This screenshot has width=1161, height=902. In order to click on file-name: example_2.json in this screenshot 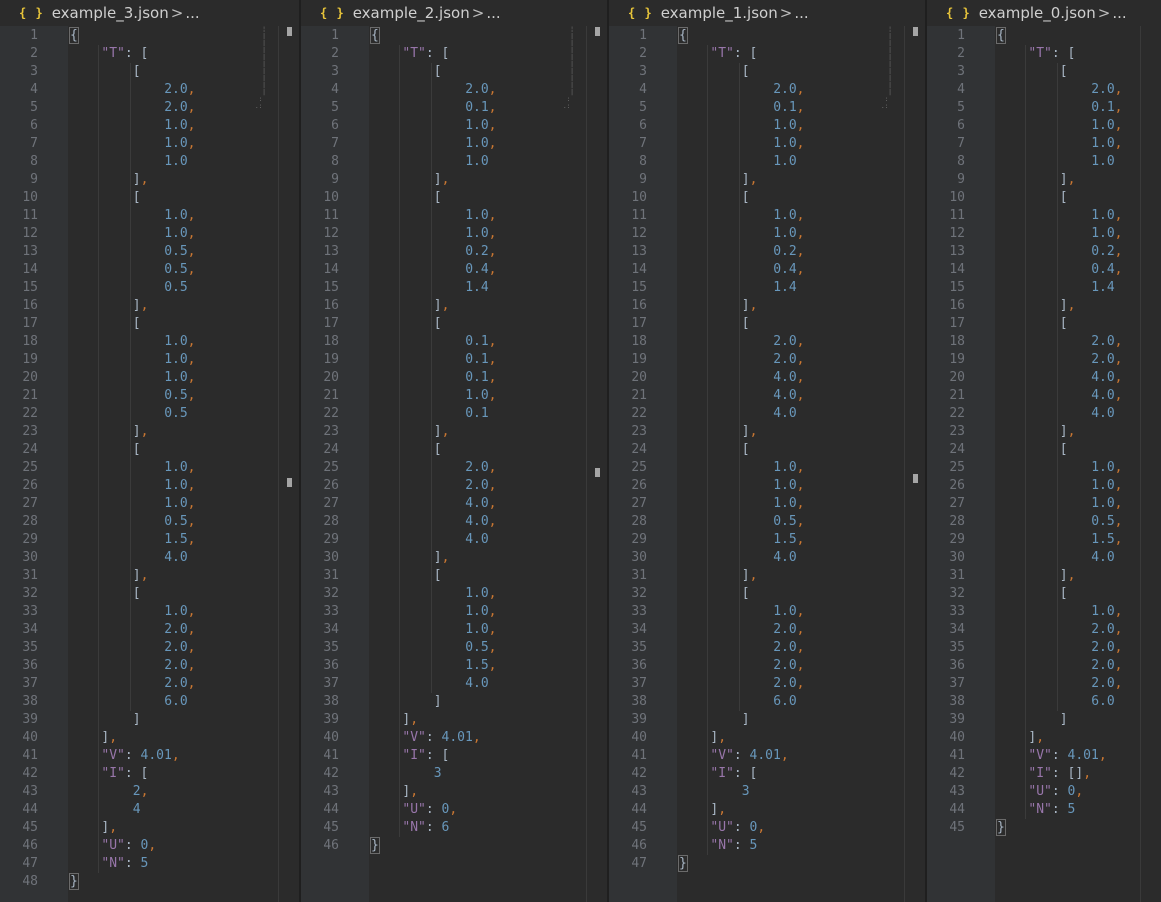, I will do `click(411, 13)`.